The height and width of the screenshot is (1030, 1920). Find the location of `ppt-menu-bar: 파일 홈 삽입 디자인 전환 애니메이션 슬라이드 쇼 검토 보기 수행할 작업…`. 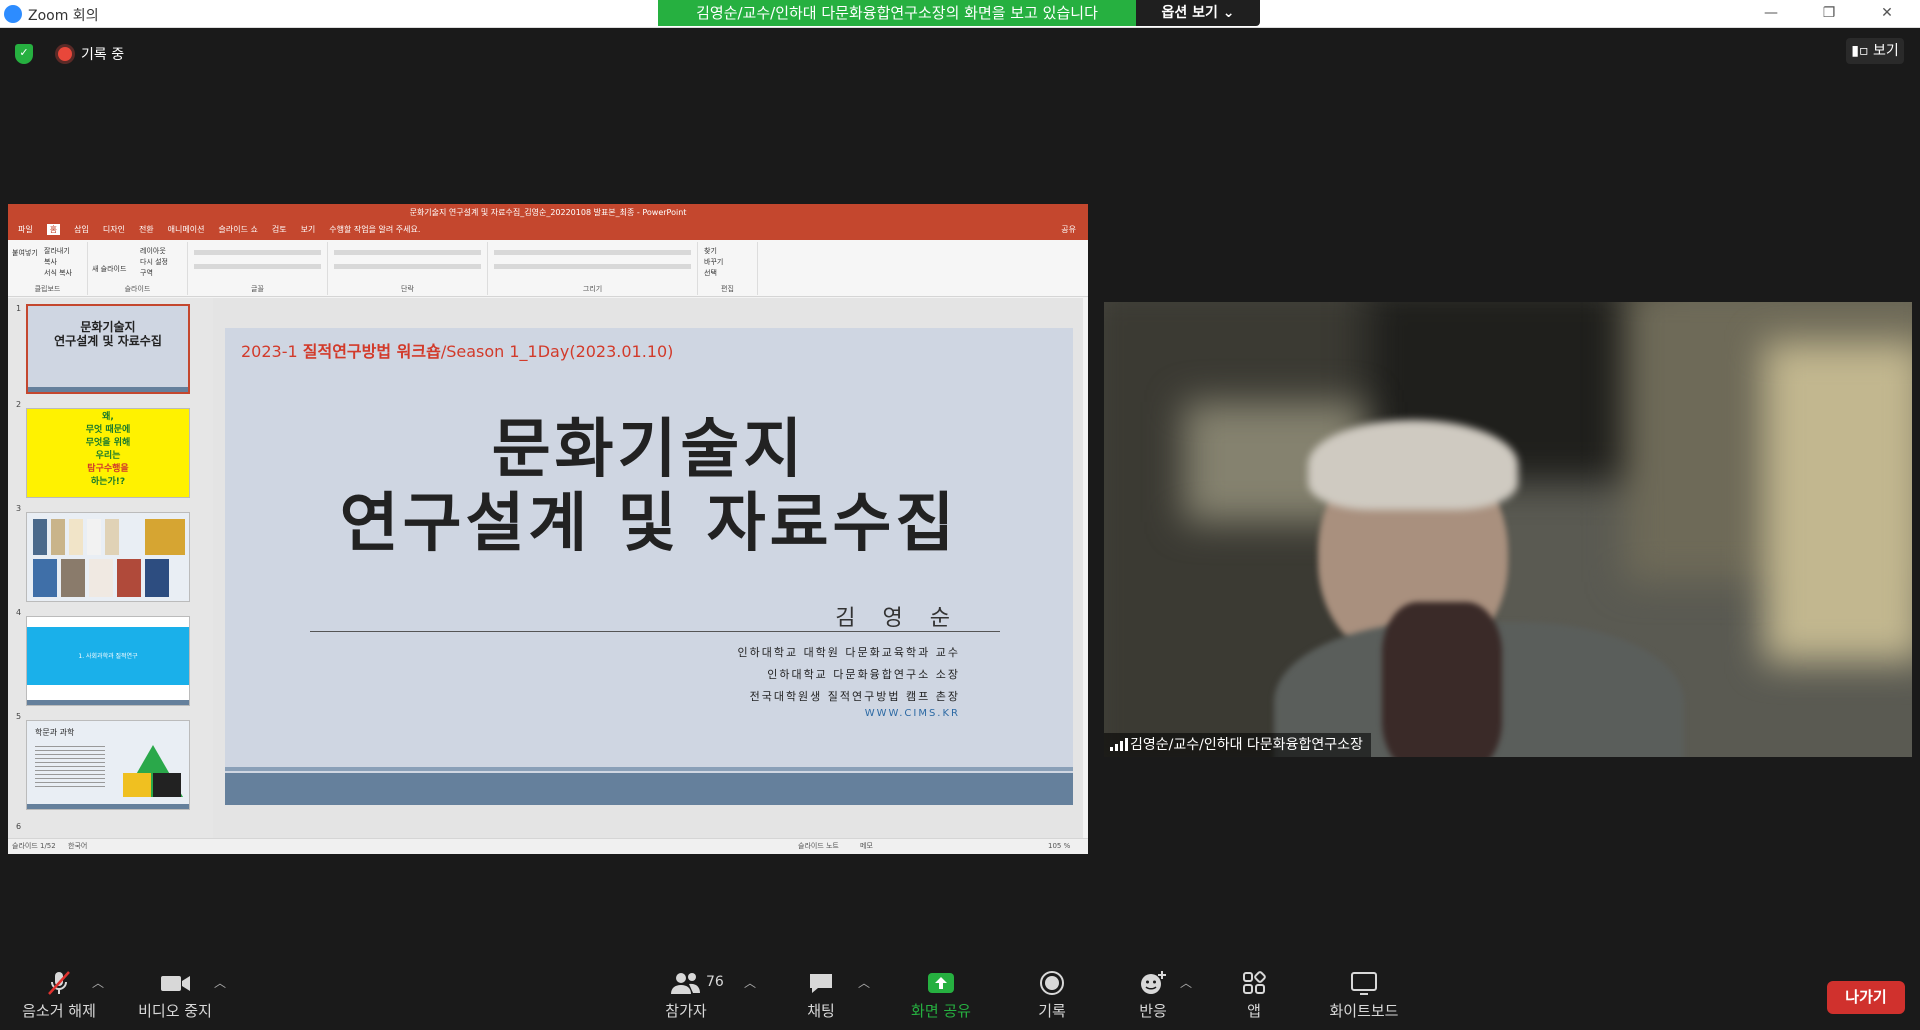

ppt-menu-bar: 파일 홈 삽입 디자인 전환 애니메이션 슬라이드 쇼 검토 보기 수행할 작업… is located at coordinates (219, 229).